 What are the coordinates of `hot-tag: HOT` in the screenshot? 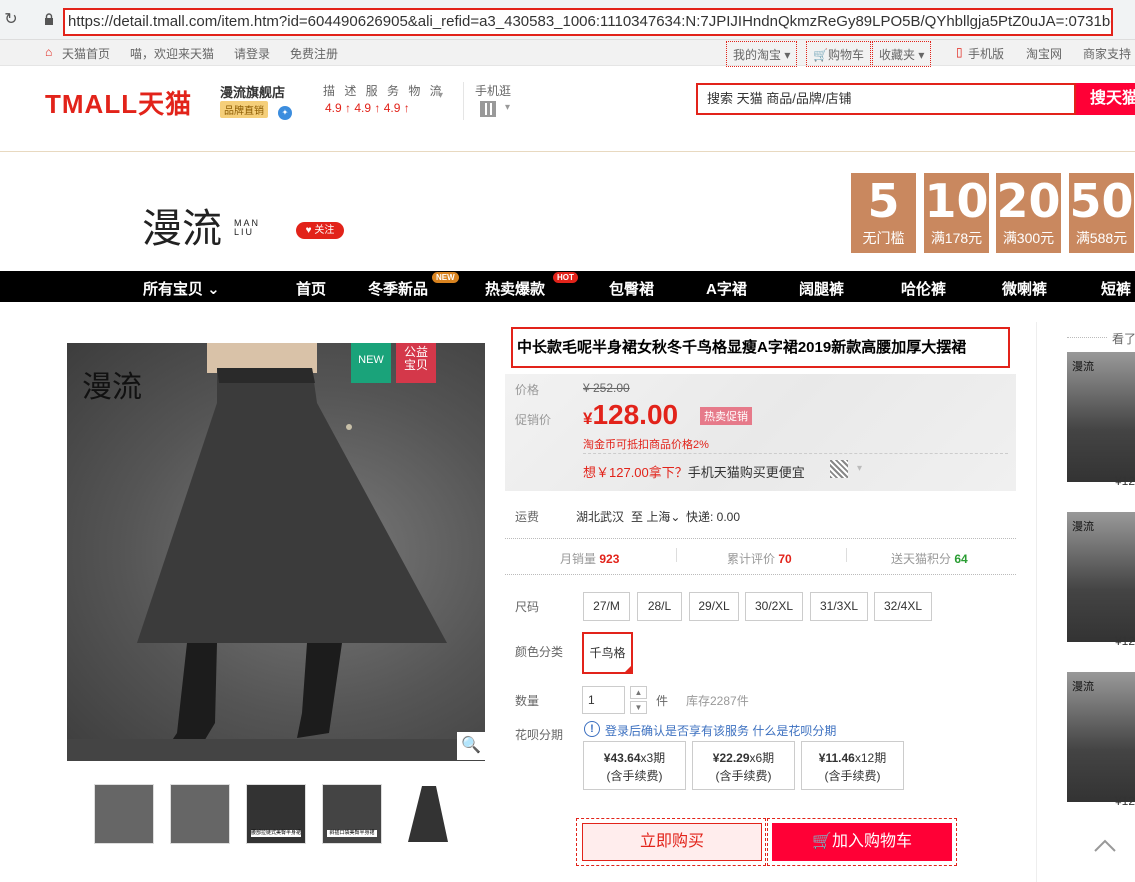 It's located at (565, 277).